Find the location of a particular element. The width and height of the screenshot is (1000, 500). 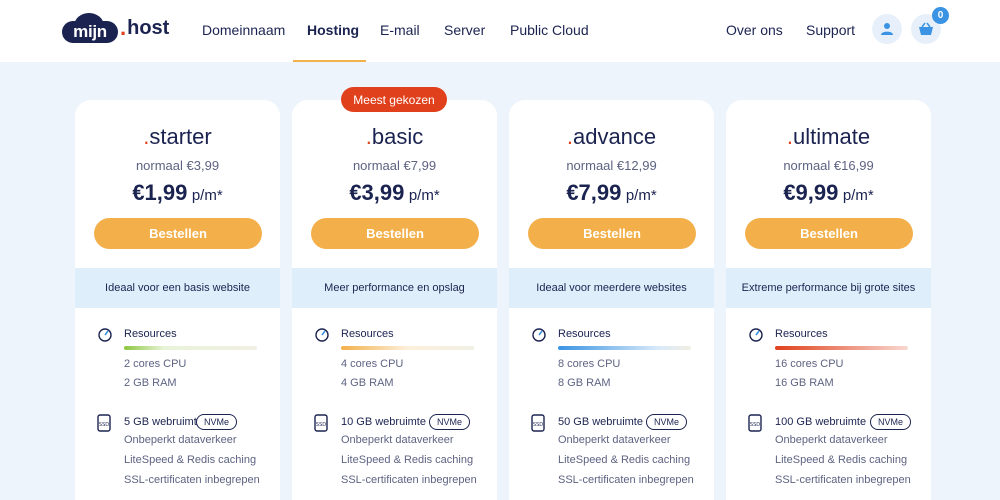

storage-spec: 50 GB webruimte is located at coordinates (600, 422).